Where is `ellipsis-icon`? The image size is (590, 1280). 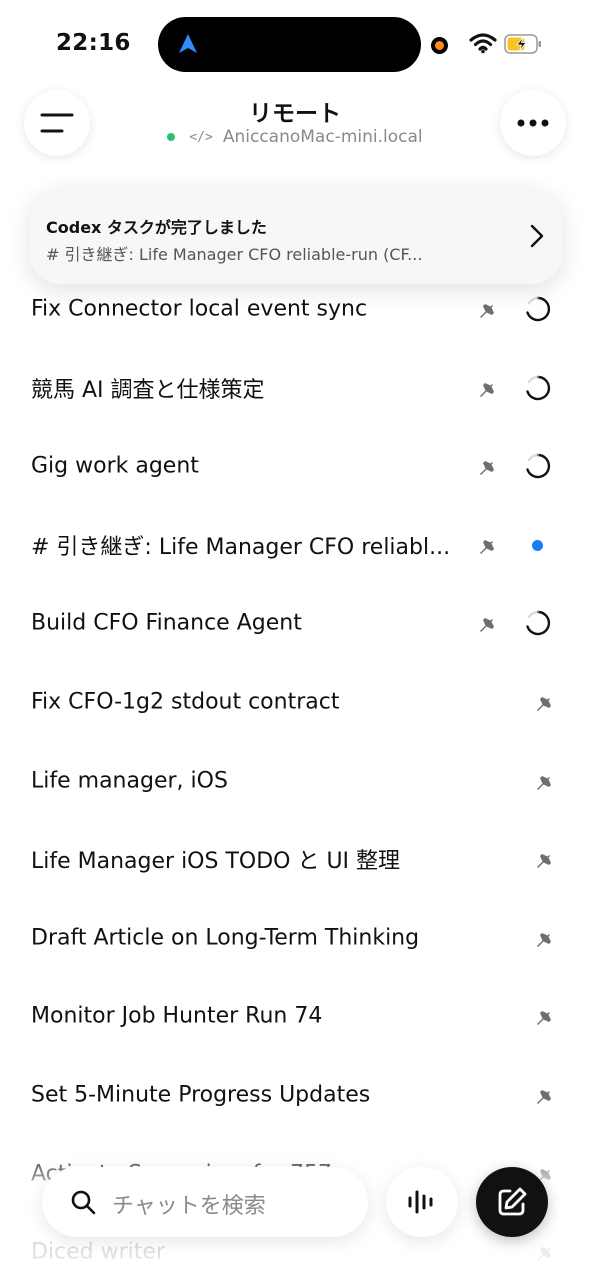 ellipsis-icon is located at coordinates (533, 123).